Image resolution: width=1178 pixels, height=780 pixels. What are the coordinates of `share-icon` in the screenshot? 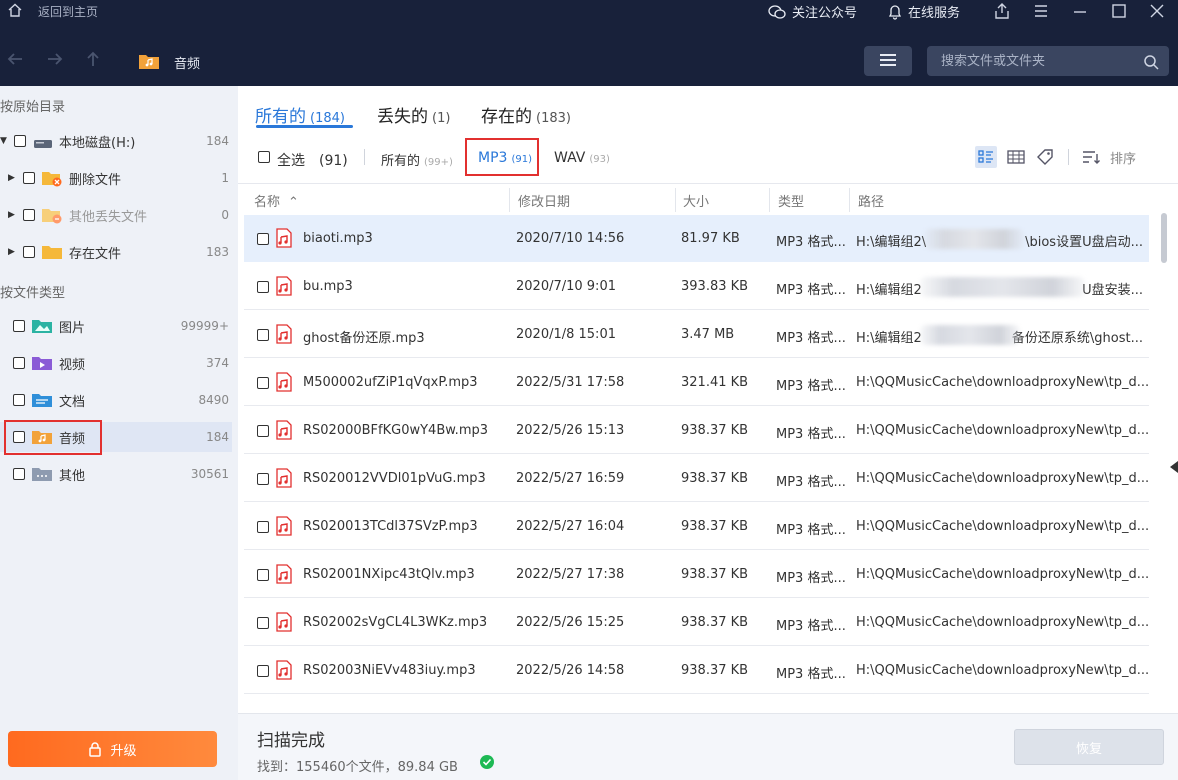 It's located at (1002, 11).